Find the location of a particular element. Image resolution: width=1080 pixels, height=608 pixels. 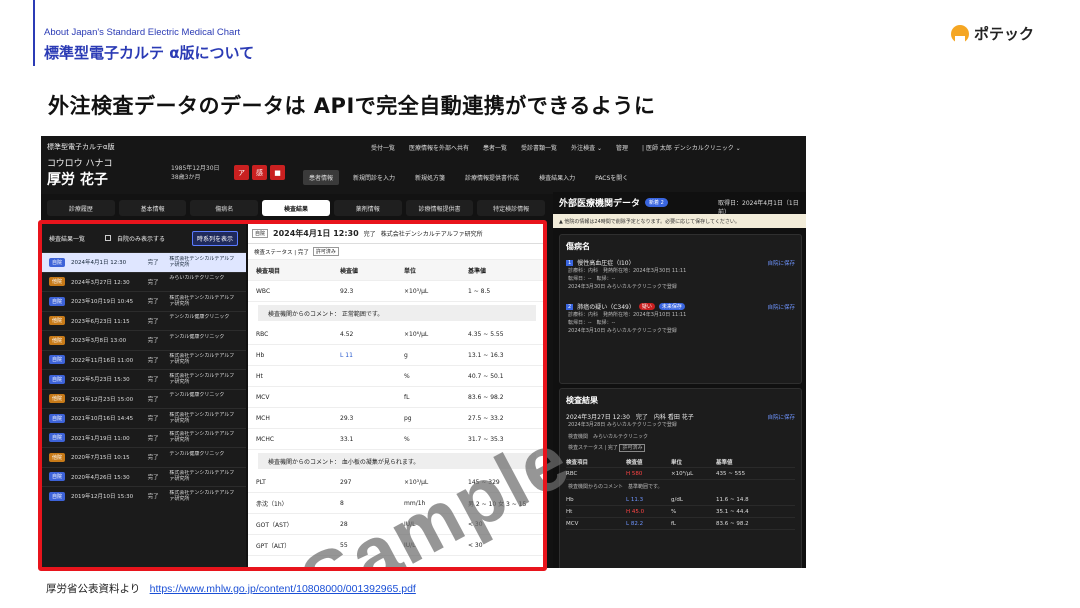

external-col-header: 検査値 is located at coordinates (634, 462).